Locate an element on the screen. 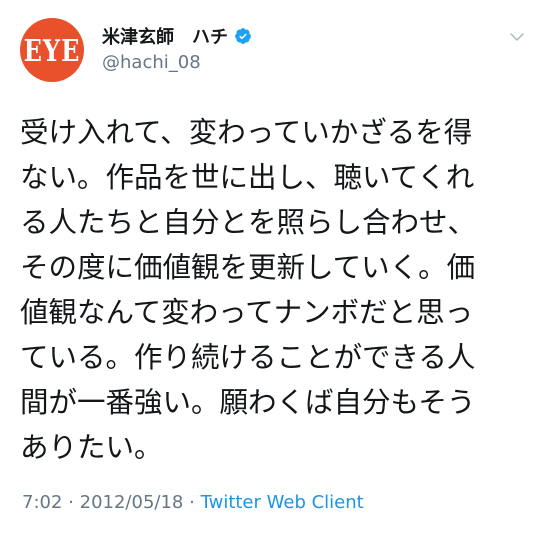  tweet-footer: 7:02 · 2012/05/18 · Twitter Web Client is located at coordinates (193, 502).